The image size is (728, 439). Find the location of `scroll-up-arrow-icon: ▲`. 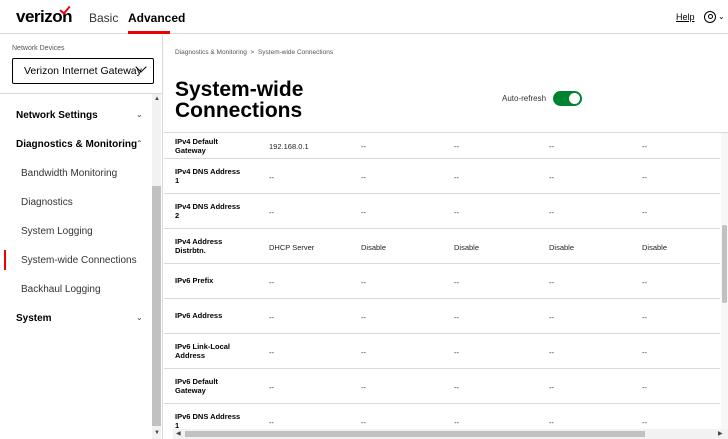

scroll-up-arrow-icon: ▲ is located at coordinates (157, 99).